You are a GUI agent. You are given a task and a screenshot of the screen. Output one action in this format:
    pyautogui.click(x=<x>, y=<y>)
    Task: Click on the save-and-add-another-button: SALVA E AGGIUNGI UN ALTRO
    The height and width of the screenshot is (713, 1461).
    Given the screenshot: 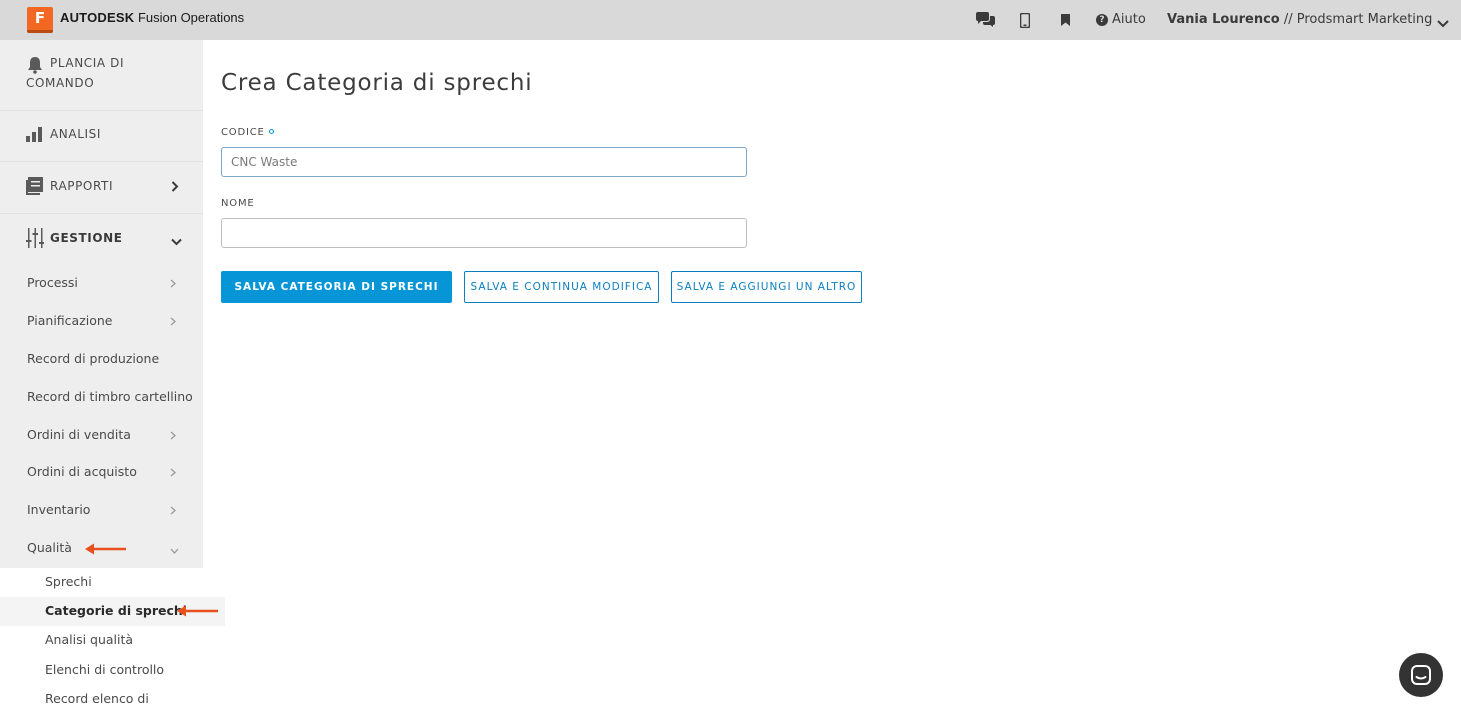 What is the action you would take?
    pyautogui.click(x=766, y=287)
    